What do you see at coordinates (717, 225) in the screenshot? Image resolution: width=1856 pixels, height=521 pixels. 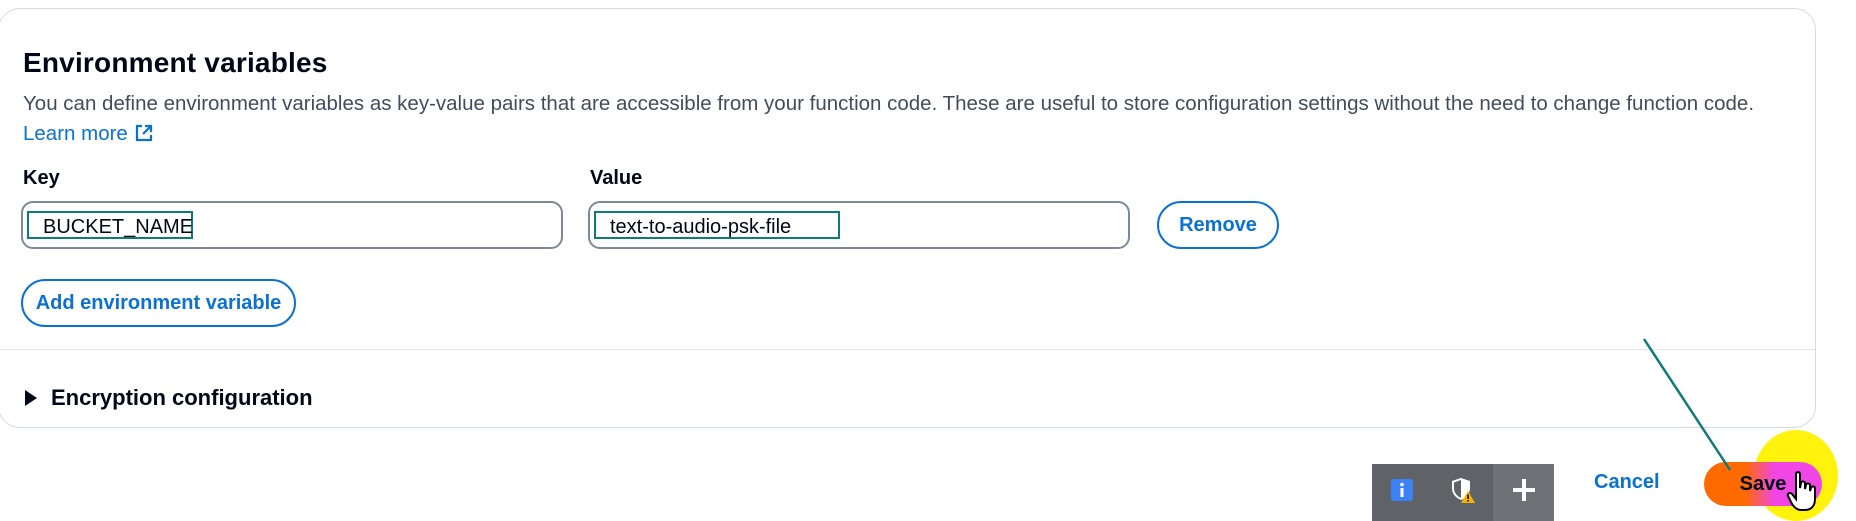 I see `value-input-value: text-to-audio-psk-file` at bounding box center [717, 225].